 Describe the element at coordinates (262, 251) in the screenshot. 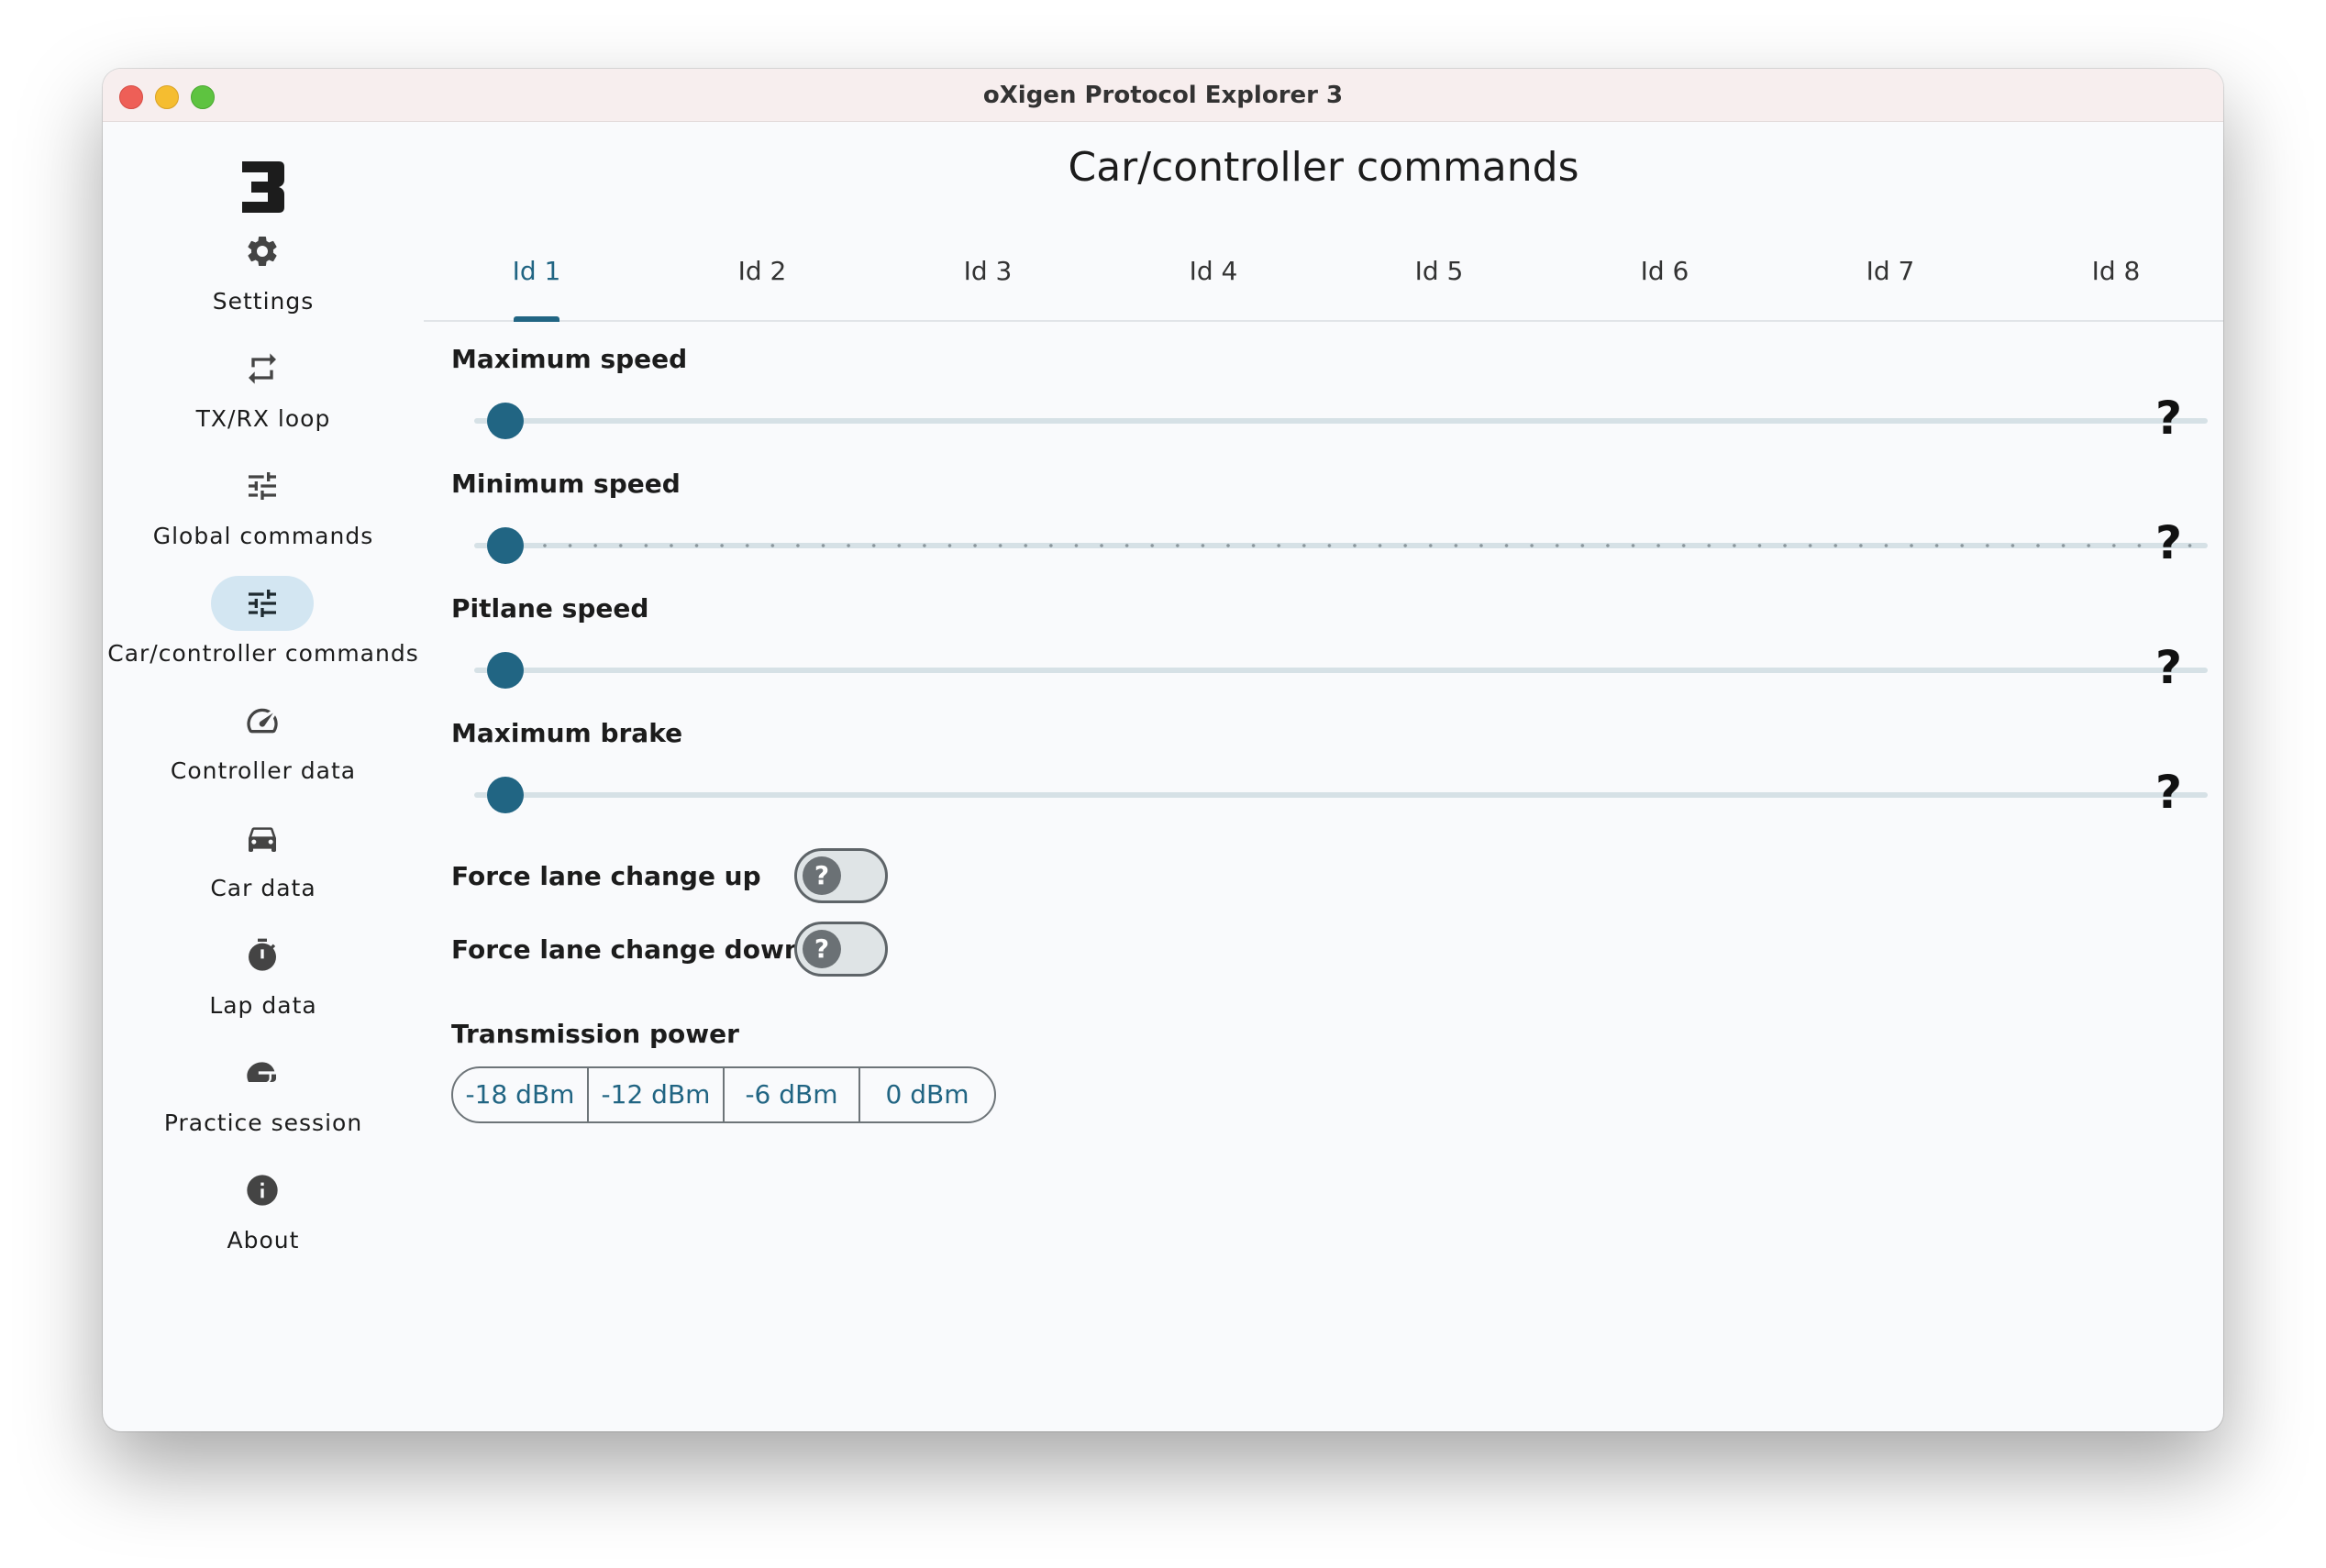

I see `gear-icon` at that location.